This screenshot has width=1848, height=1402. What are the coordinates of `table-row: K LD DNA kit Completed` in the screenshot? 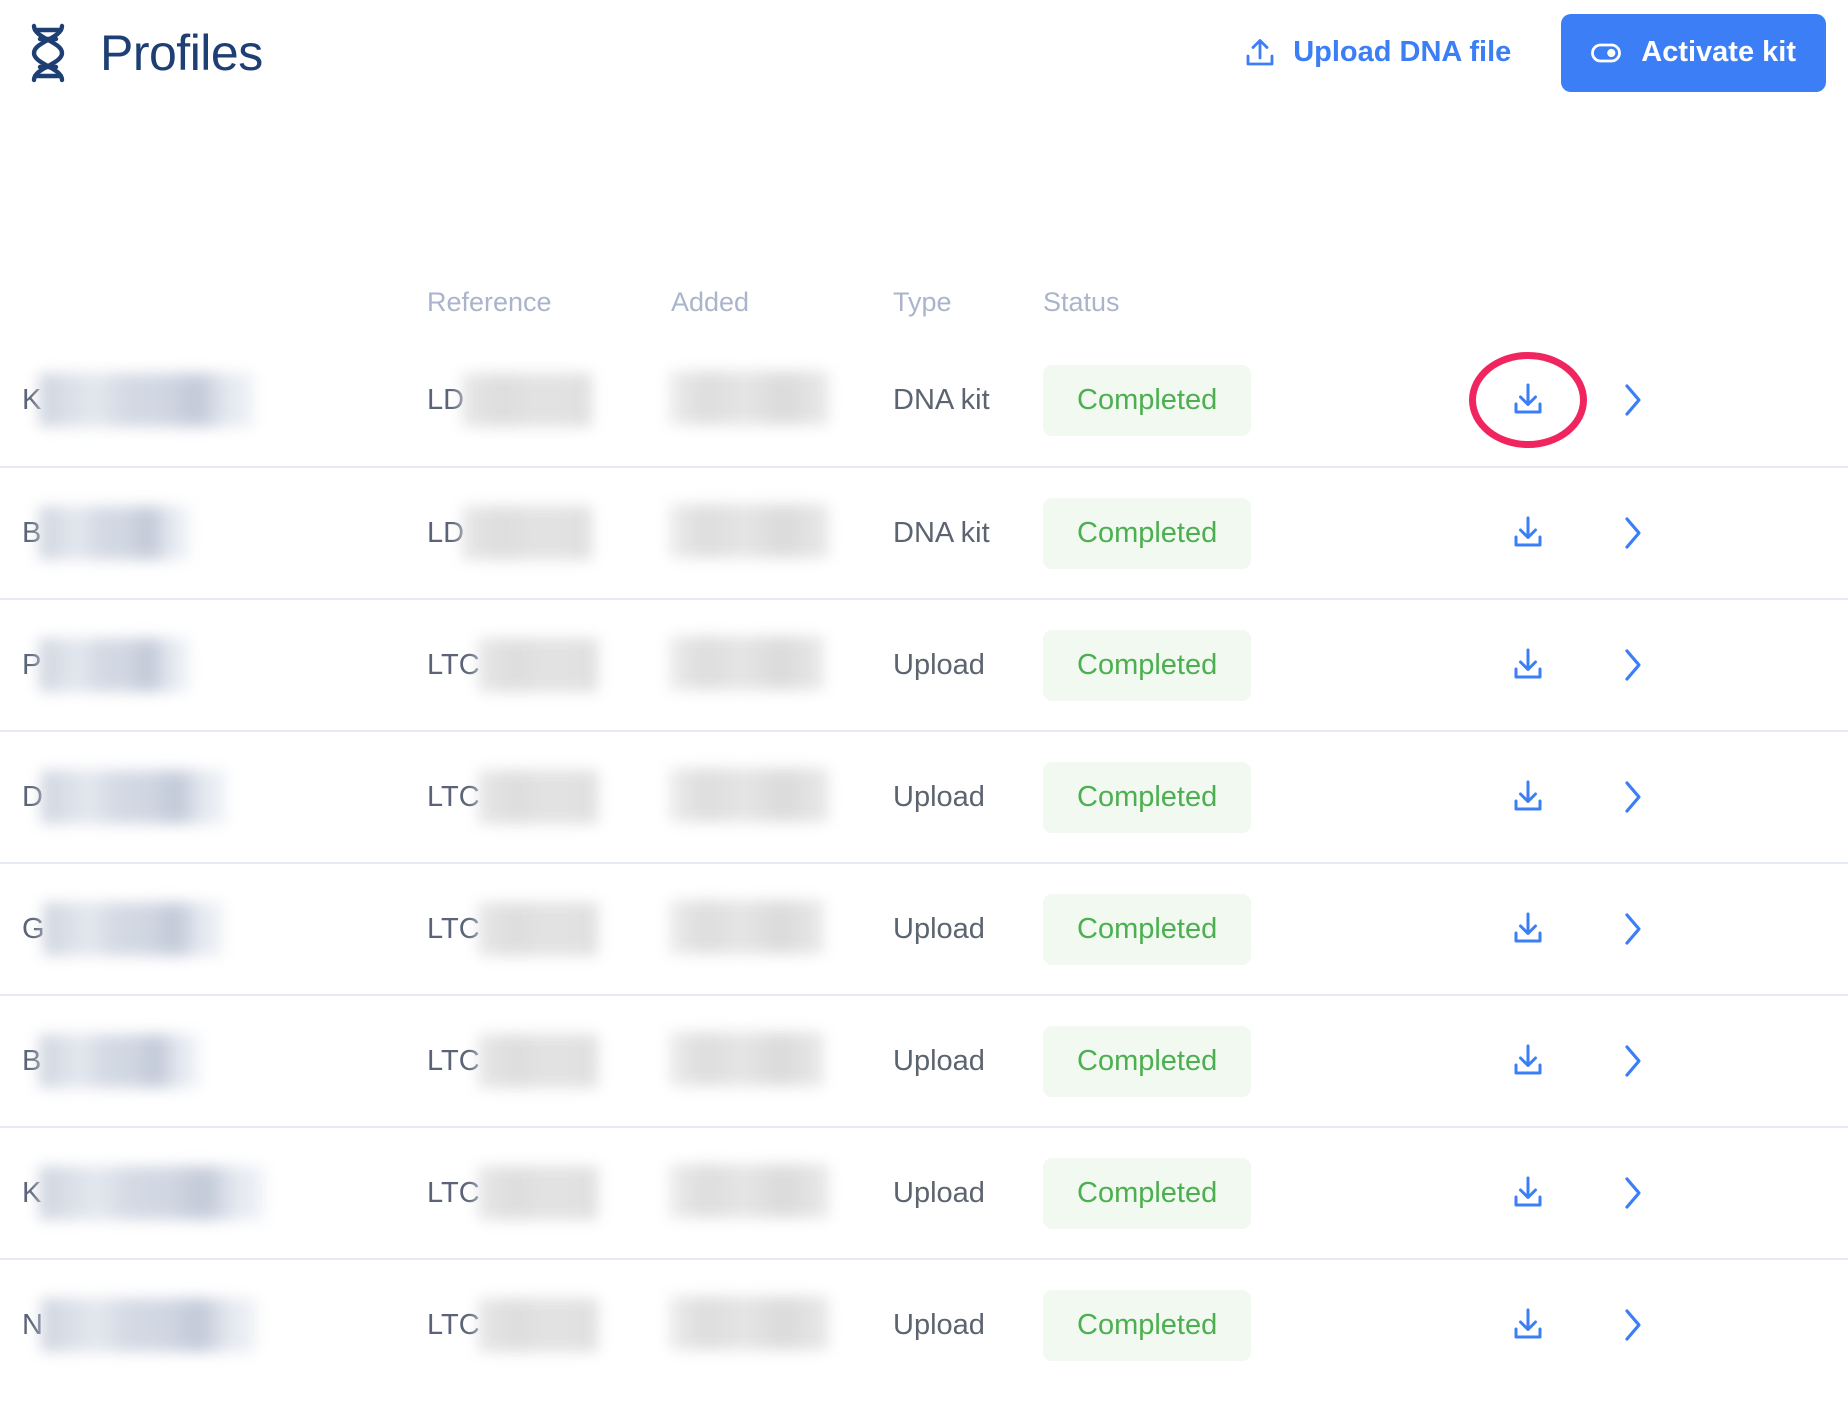 It's located at (924, 400).